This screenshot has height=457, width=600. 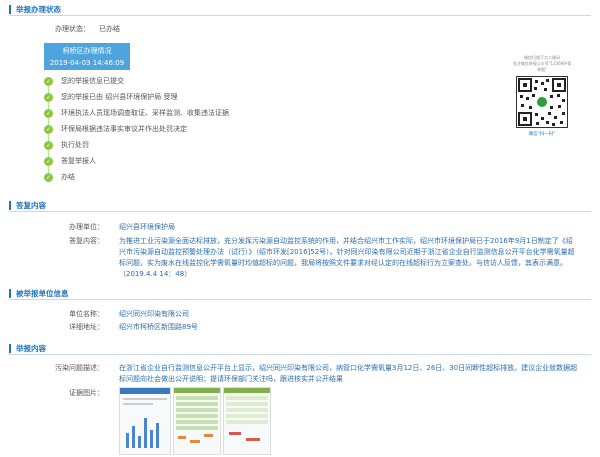 What do you see at coordinates (147, 227) in the screenshot?
I see `unit-value: 绍兴县环境保护局` at bounding box center [147, 227].